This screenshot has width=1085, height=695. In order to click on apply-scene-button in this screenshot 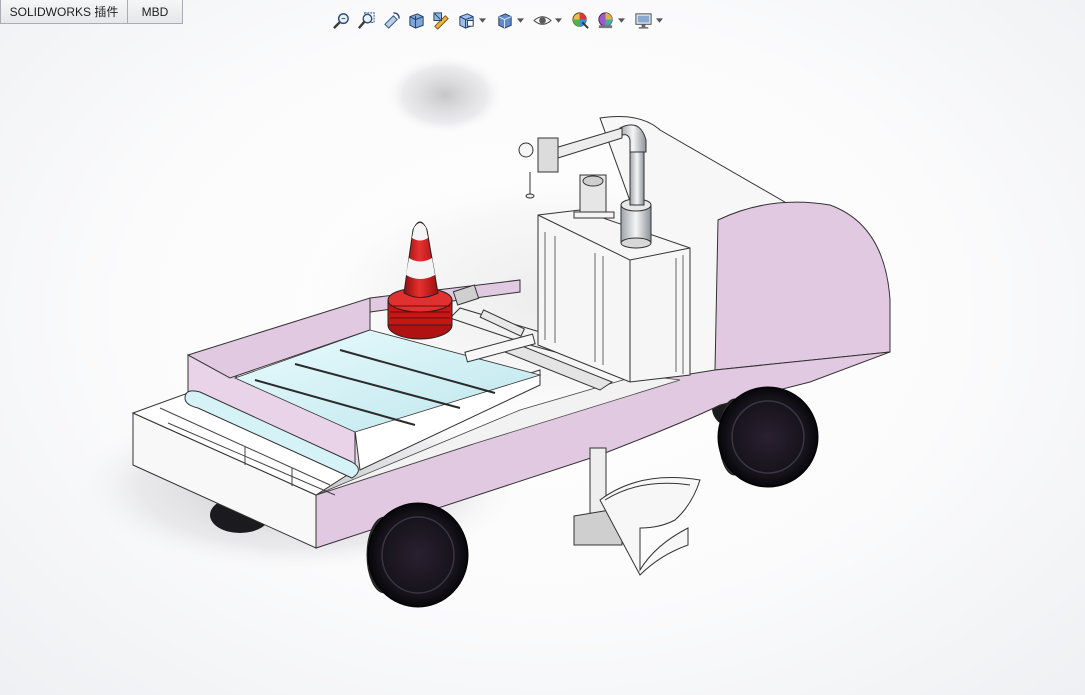, I will do `click(605, 20)`.